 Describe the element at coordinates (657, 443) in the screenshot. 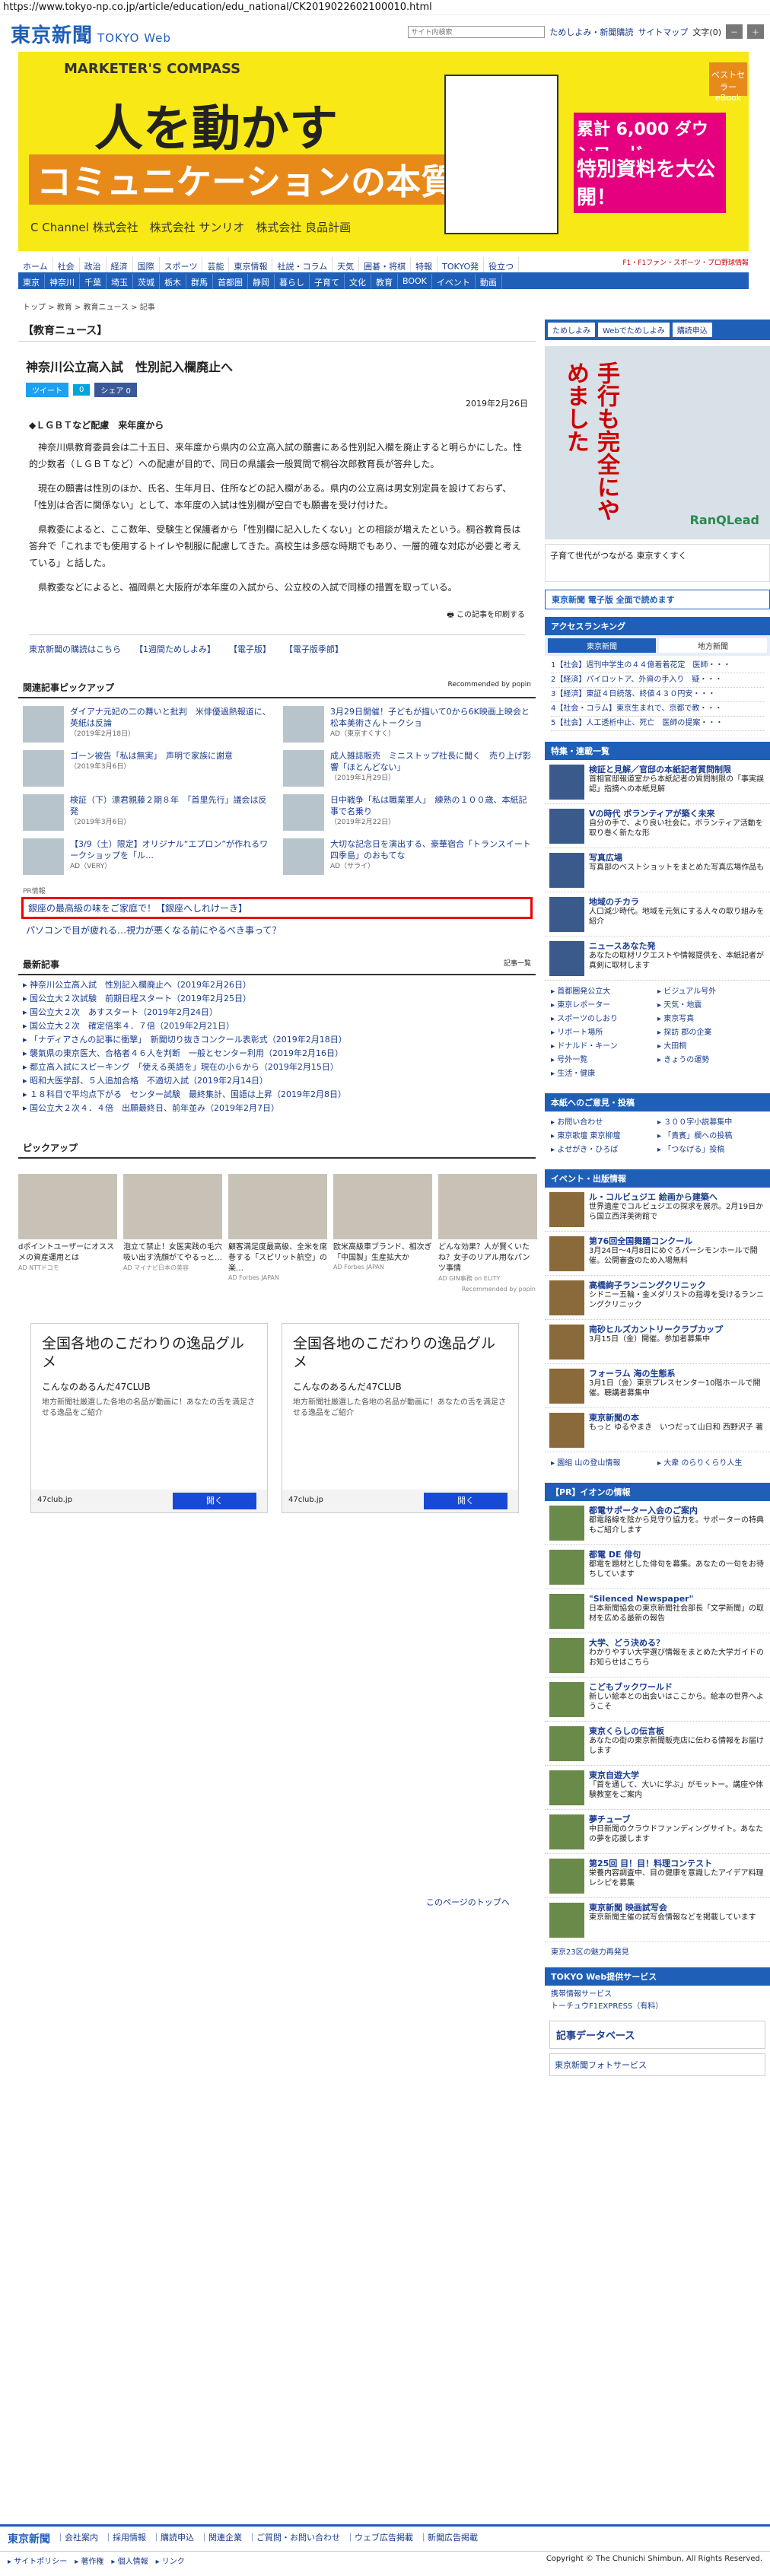

I see `sidebar-ad: 手行も完全にやめました RanQLead` at that location.